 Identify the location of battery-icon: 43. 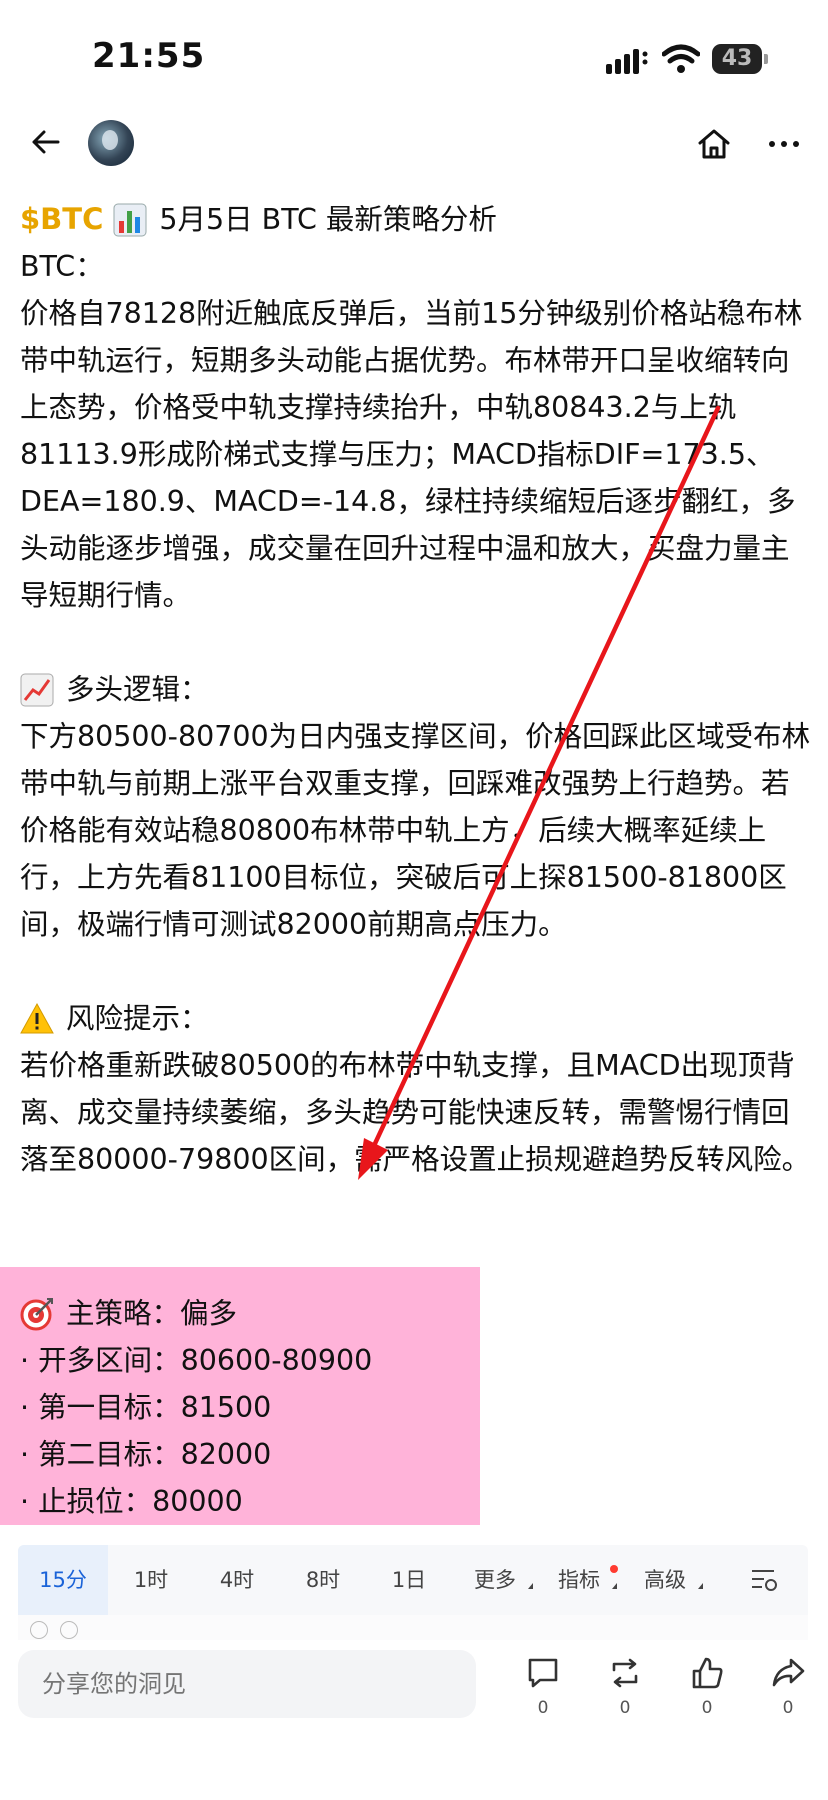
(740, 59).